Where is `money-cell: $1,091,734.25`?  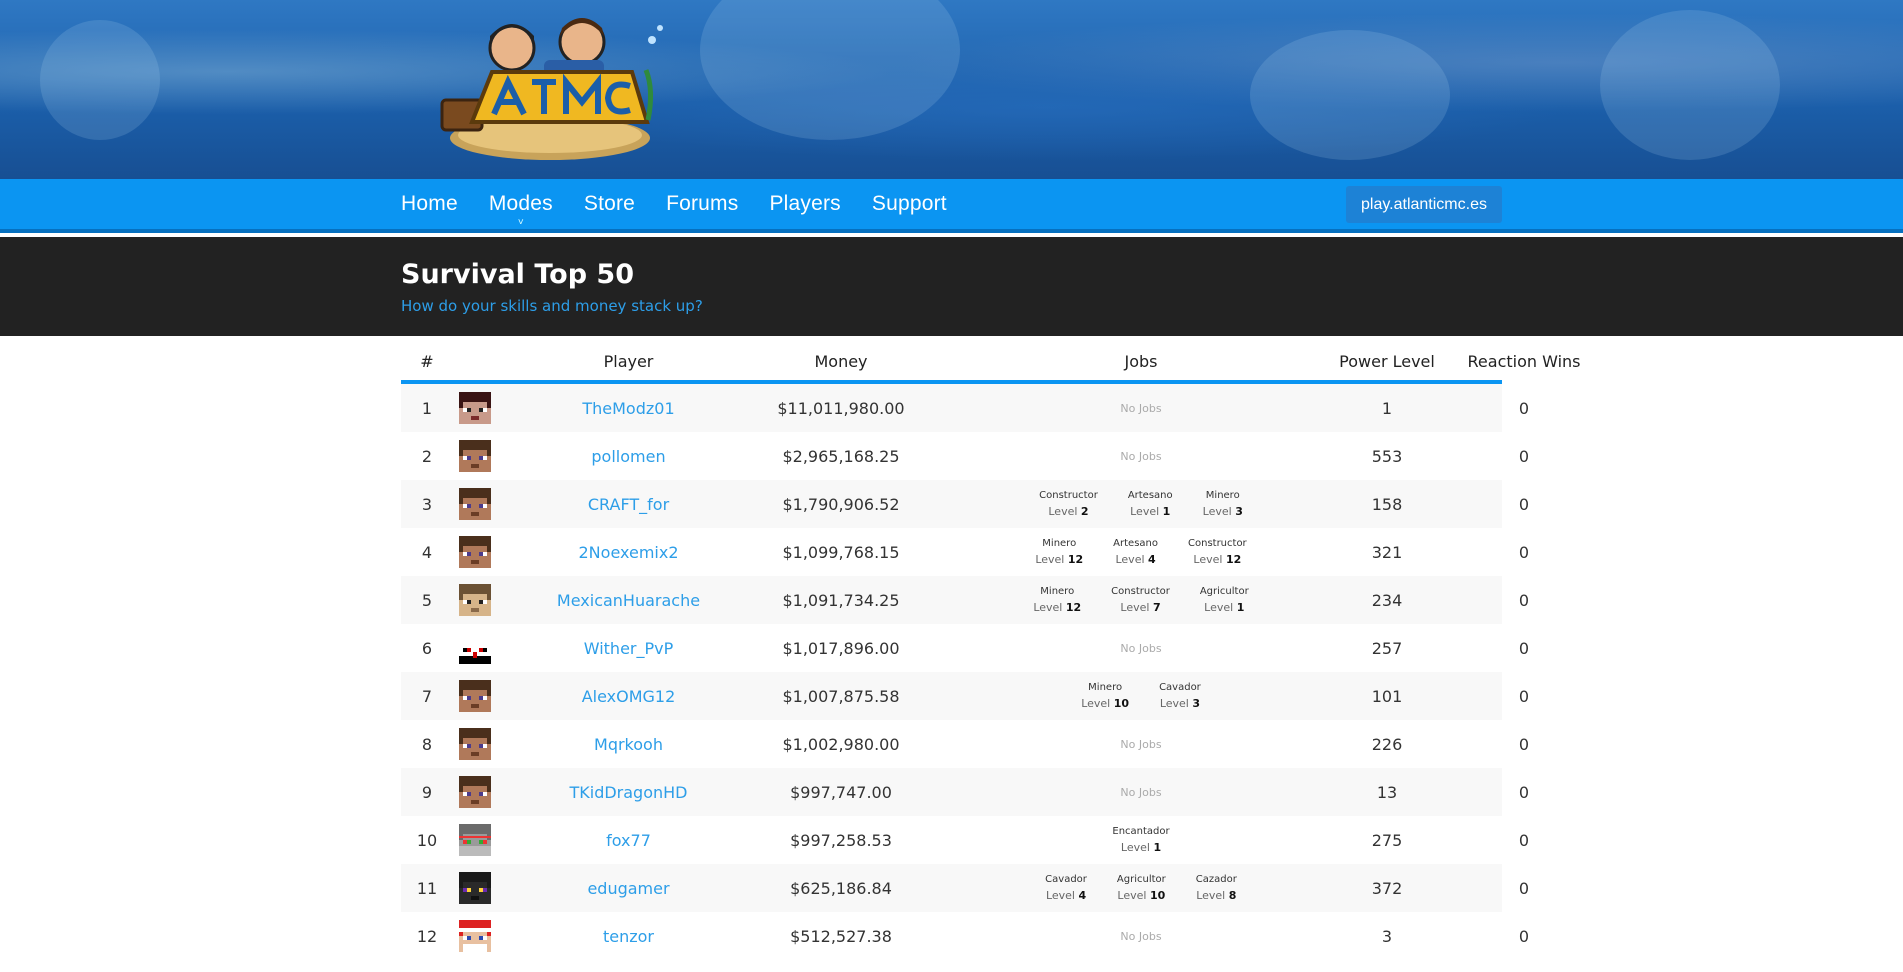
money-cell: $1,091,734.25 is located at coordinates (841, 600).